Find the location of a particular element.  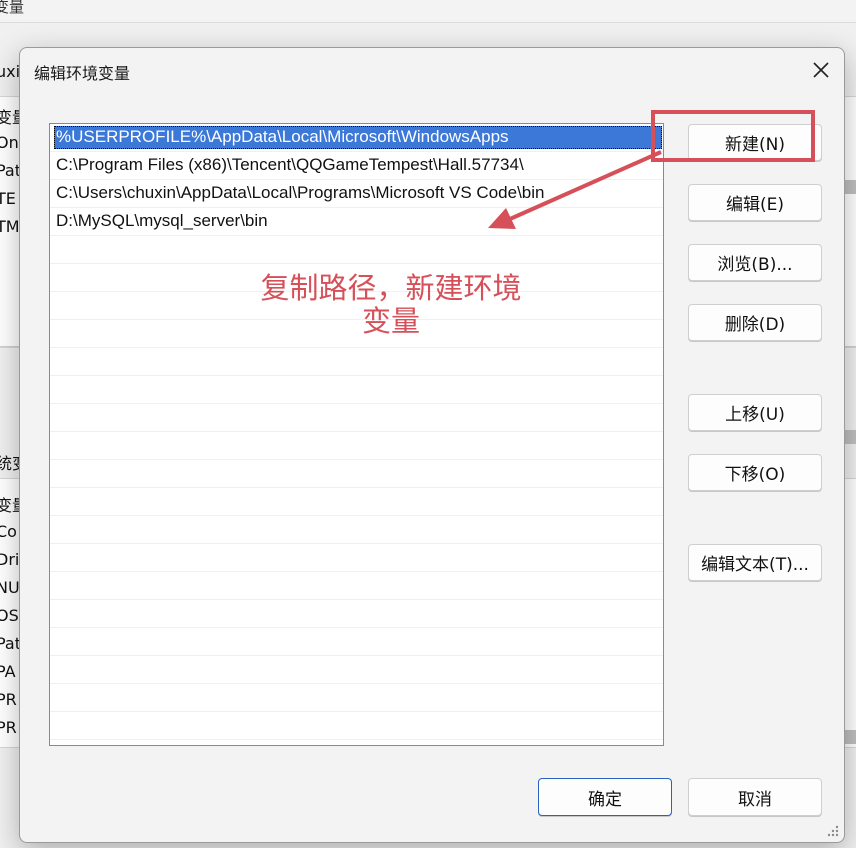

background-fragment: On is located at coordinates (9, 142).